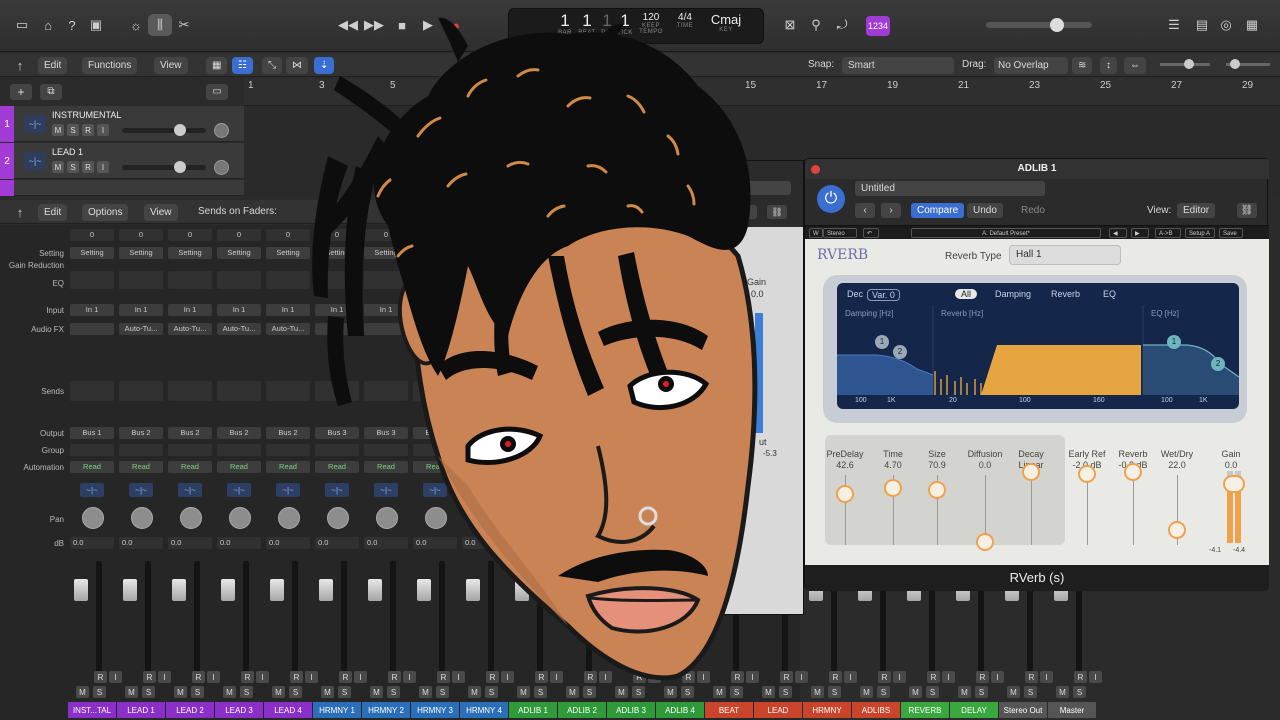 The image size is (1280, 720). Describe the element at coordinates (1235, 64) in the screenshot. I see `horizontal-zoom-knob` at that location.